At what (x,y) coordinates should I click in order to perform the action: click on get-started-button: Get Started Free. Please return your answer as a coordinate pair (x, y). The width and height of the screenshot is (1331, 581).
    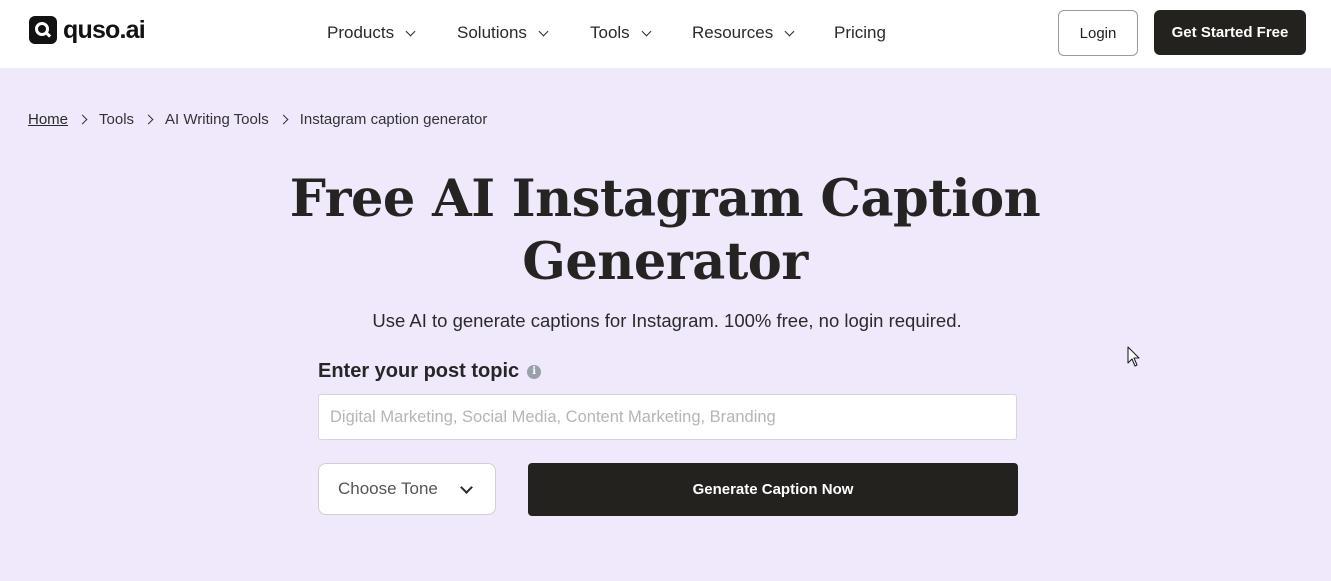
    Looking at the image, I should click on (1230, 32).